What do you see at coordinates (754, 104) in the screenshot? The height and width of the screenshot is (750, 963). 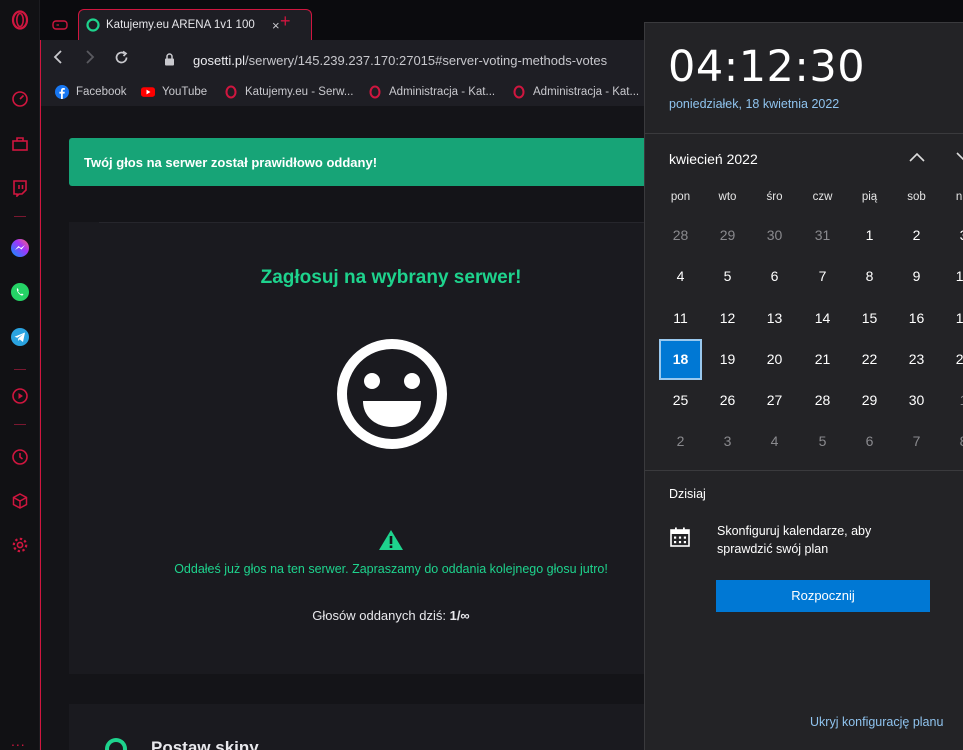 I see `date-link: poniedziałek, 18 kwietnia 2022` at bounding box center [754, 104].